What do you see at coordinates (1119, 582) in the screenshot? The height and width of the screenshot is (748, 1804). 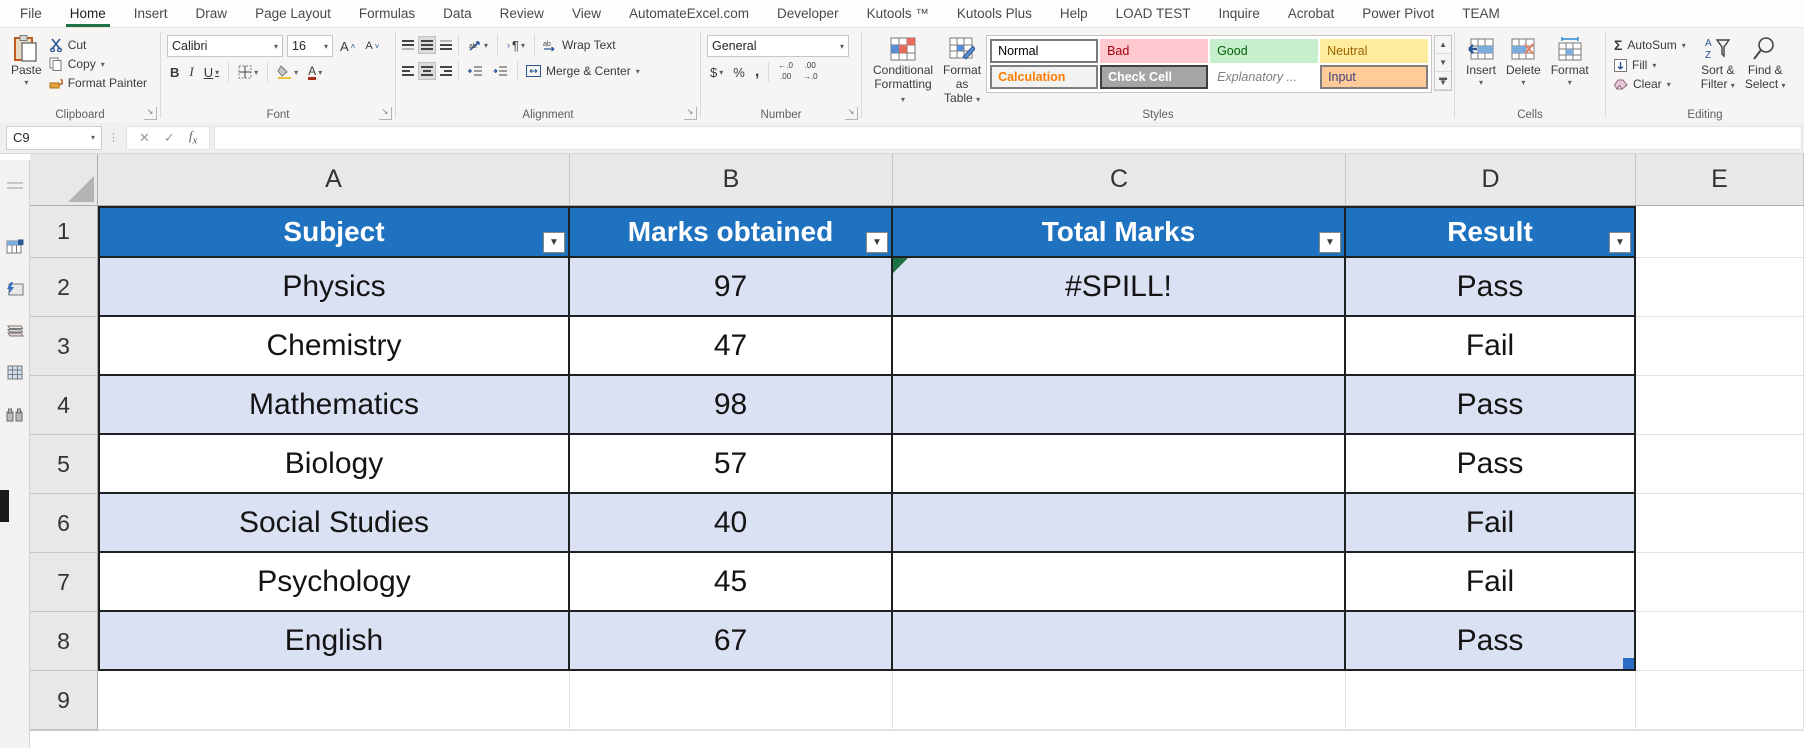 I see `cell-c7` at bounding box center [1119, 582].